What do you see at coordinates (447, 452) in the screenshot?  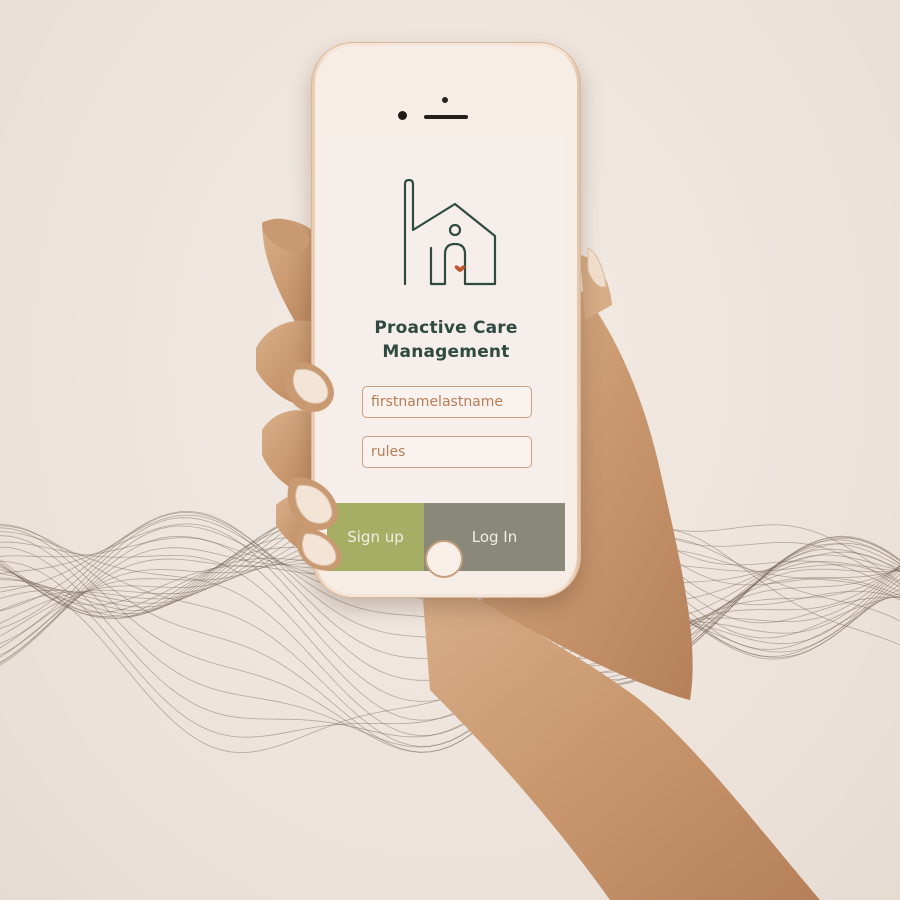 I see `password-input: rules` at bounding box center [447, 452].